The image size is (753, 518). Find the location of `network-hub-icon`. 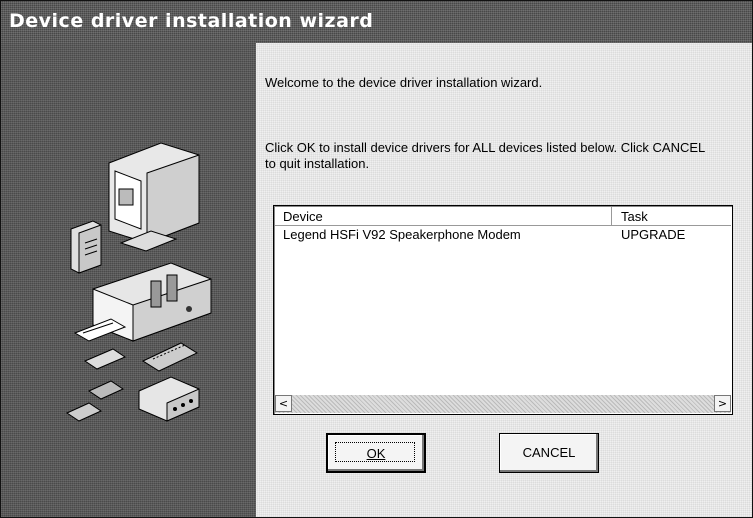

network-hub-icon is located at coordinates (169, 399).